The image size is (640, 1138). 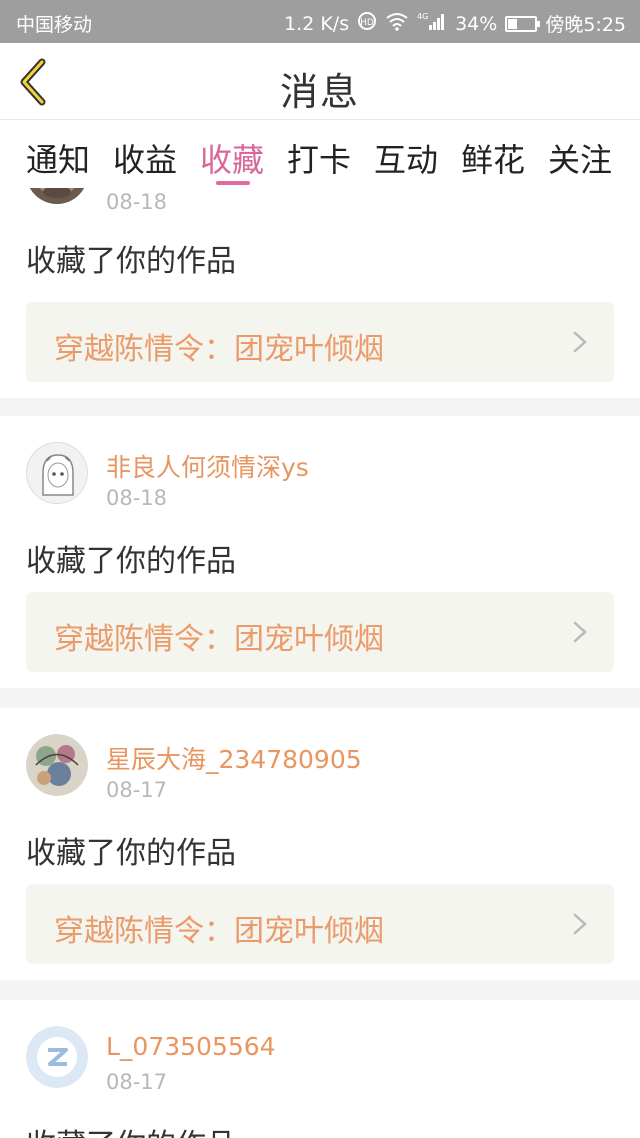 I want to click on status-bar: 中国移动 1.2 K/s HD 4G 34% 傍晚5:25, so click(x=320, y=21).